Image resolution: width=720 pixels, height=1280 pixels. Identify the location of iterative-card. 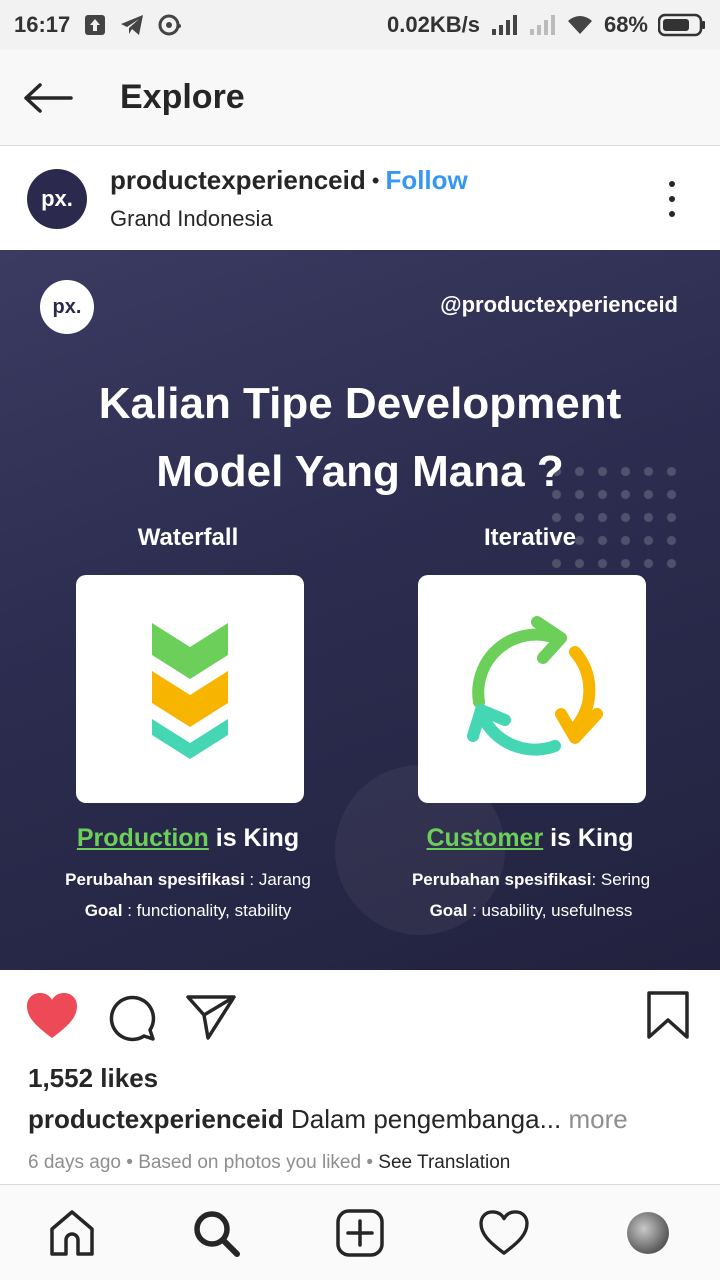
(532, 689).